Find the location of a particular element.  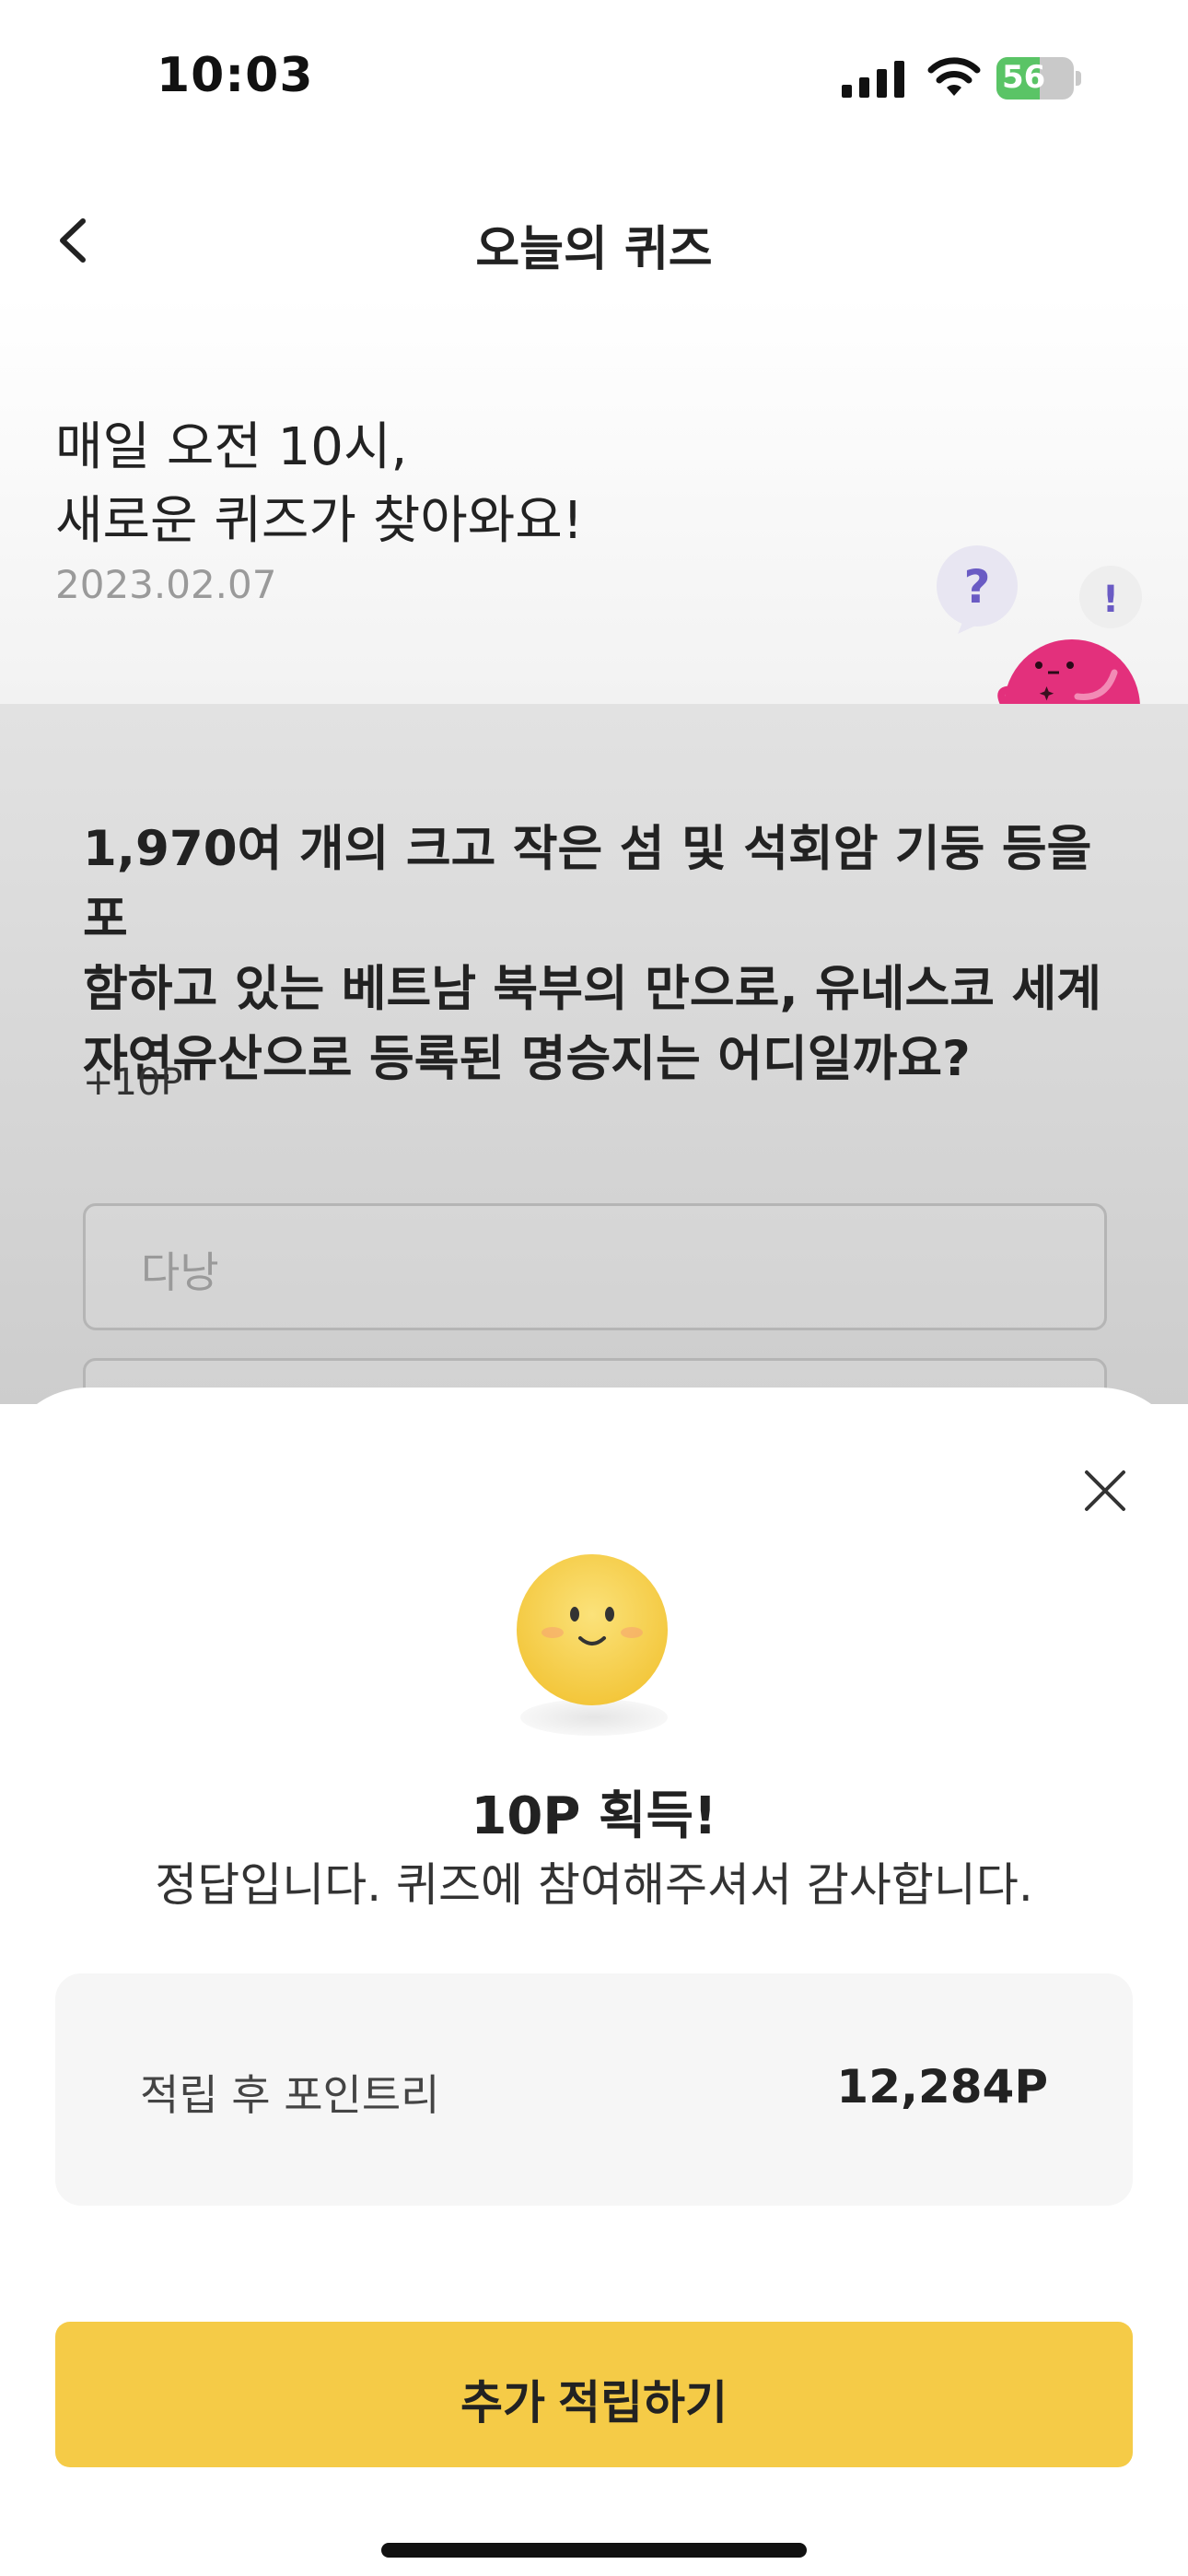

battery-level: 56 is located at coordinates (1024, 77).